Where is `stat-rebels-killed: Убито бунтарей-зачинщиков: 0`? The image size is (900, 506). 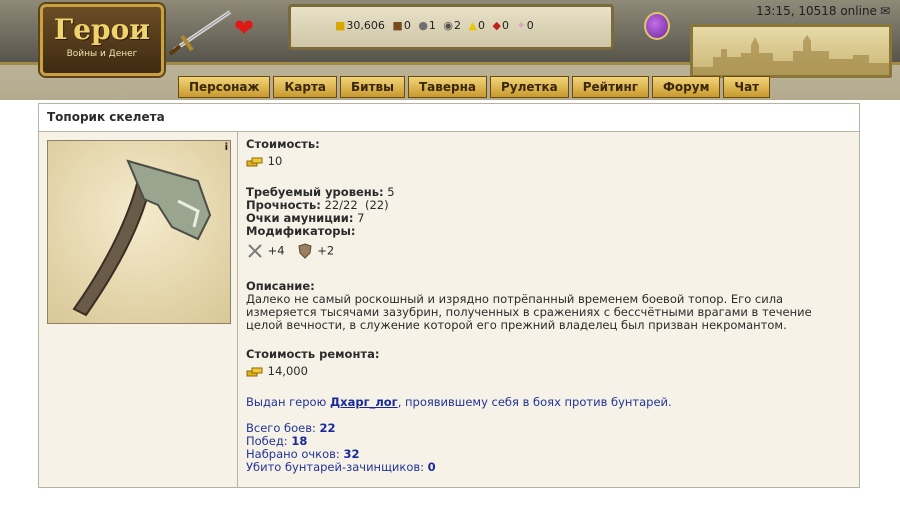
stat-rebels-killed: Убито бунтарей-зачинщиков: 0 is located at coordinates (548, 467).